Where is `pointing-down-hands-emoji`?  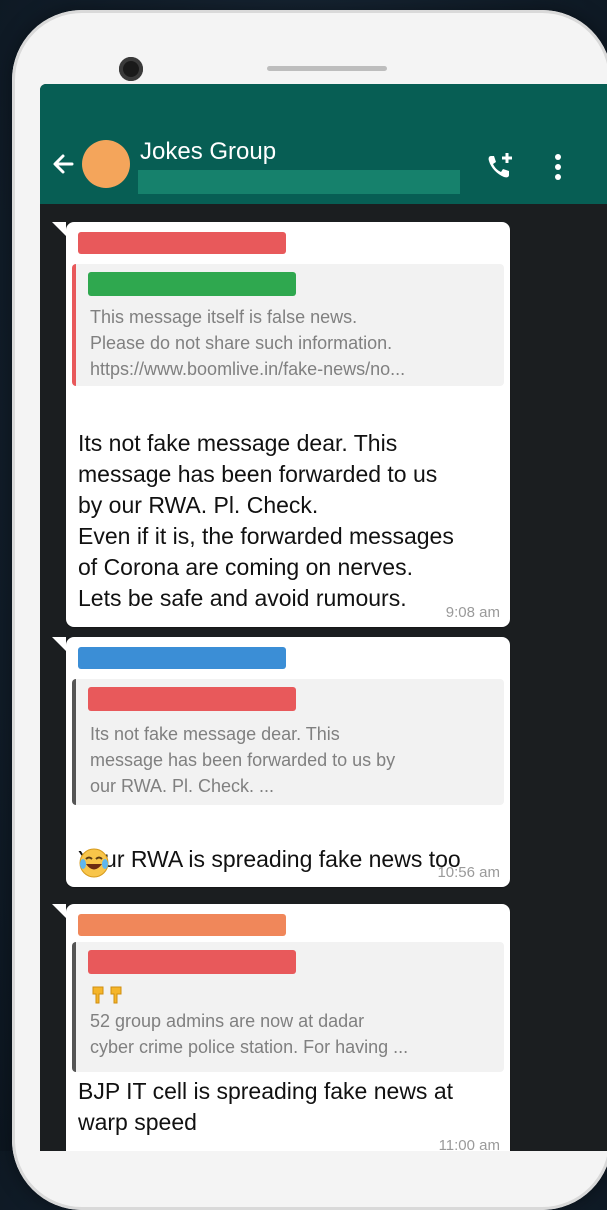 pointing-down-hands-emoji is located at coordinates (110, 997).